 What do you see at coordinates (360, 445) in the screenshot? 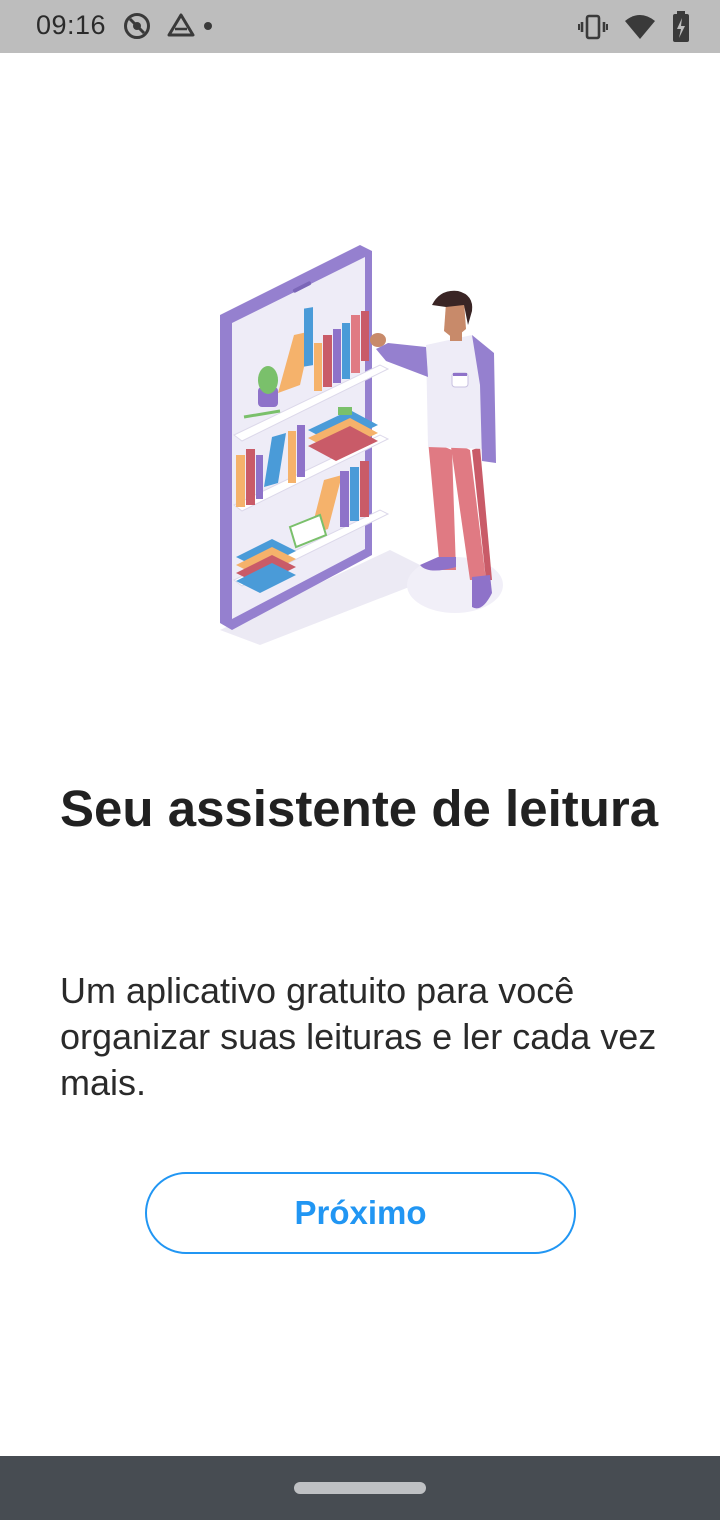
I see `person-reading-bookshelf-phone-illustration` at bounding box center [360, 445].